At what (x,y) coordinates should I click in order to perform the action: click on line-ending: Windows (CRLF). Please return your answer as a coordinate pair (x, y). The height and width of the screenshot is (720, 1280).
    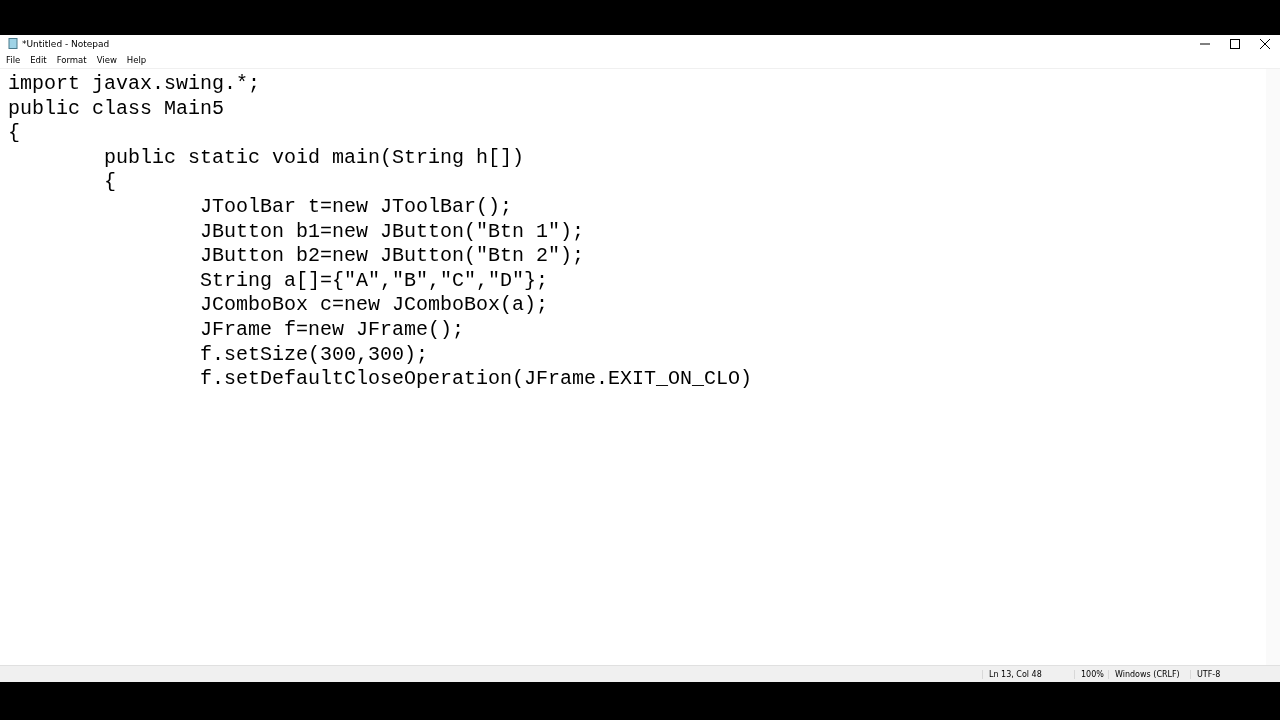
    Looking at the image, I should click on (1149, 674).